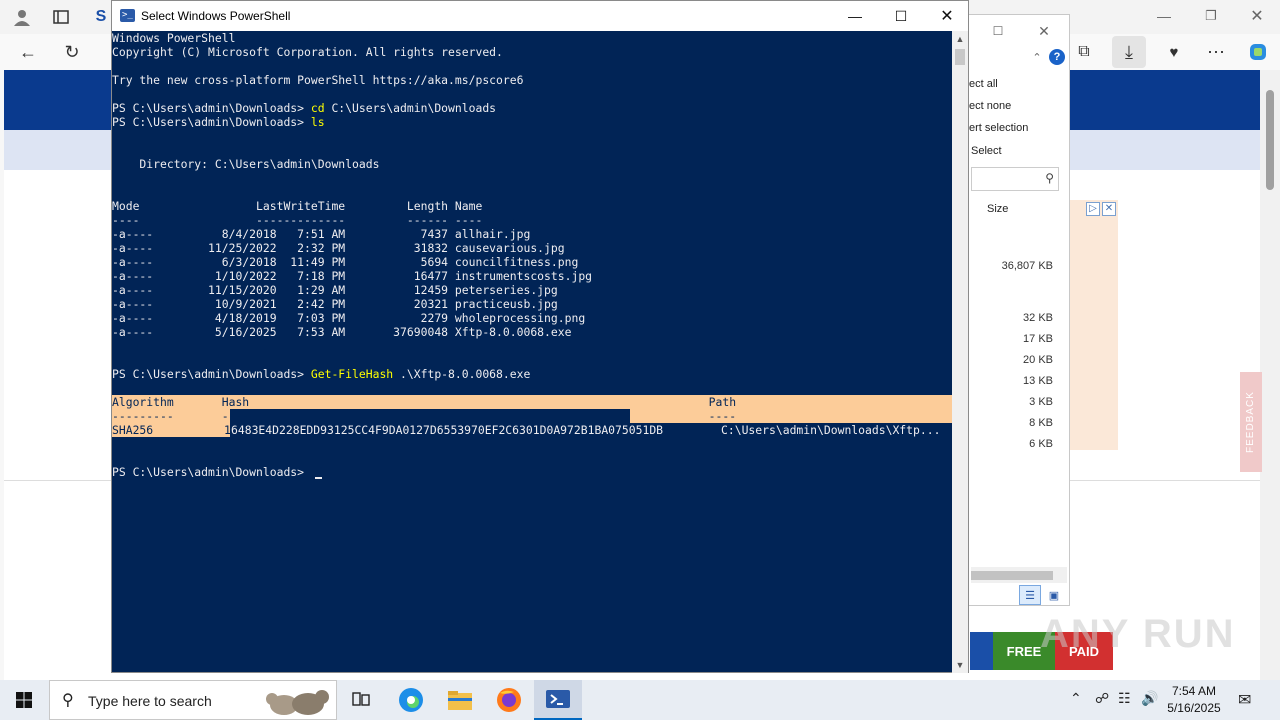 The width and height of the screenshot is (1280, 720). Describe the element at coordinates (509, 700) in the screenshot. I see `firefox-icon` at that location.